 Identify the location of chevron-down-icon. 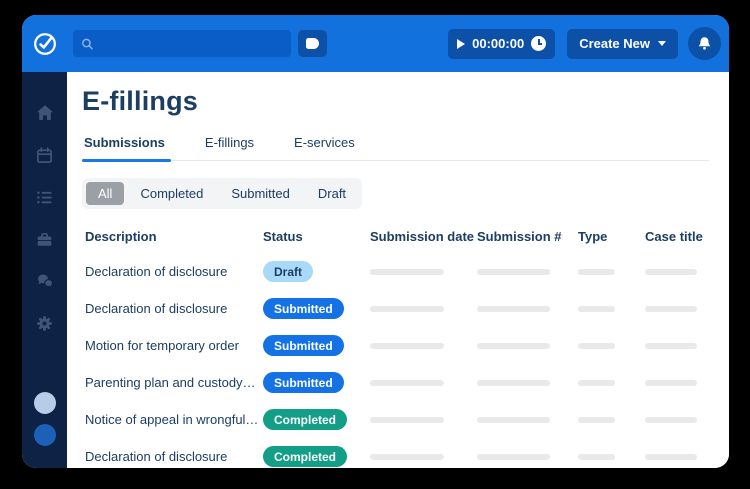
(662, 43).